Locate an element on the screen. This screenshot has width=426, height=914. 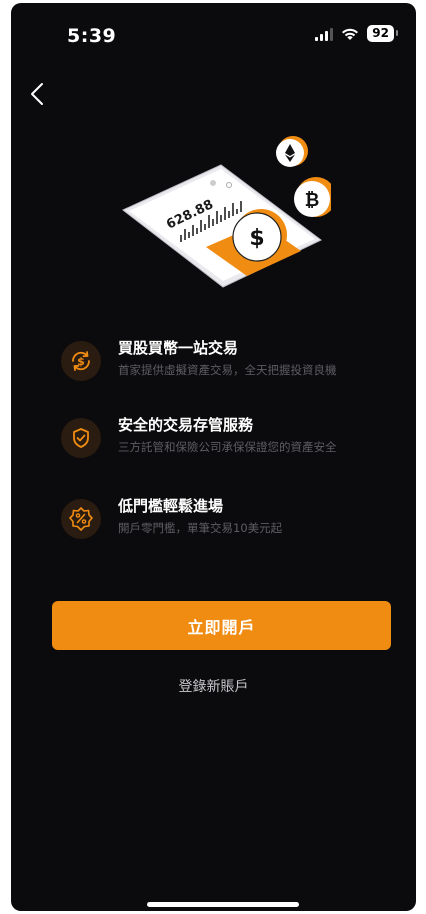
status-indicators: 92 is located at coordinates (356, 33).